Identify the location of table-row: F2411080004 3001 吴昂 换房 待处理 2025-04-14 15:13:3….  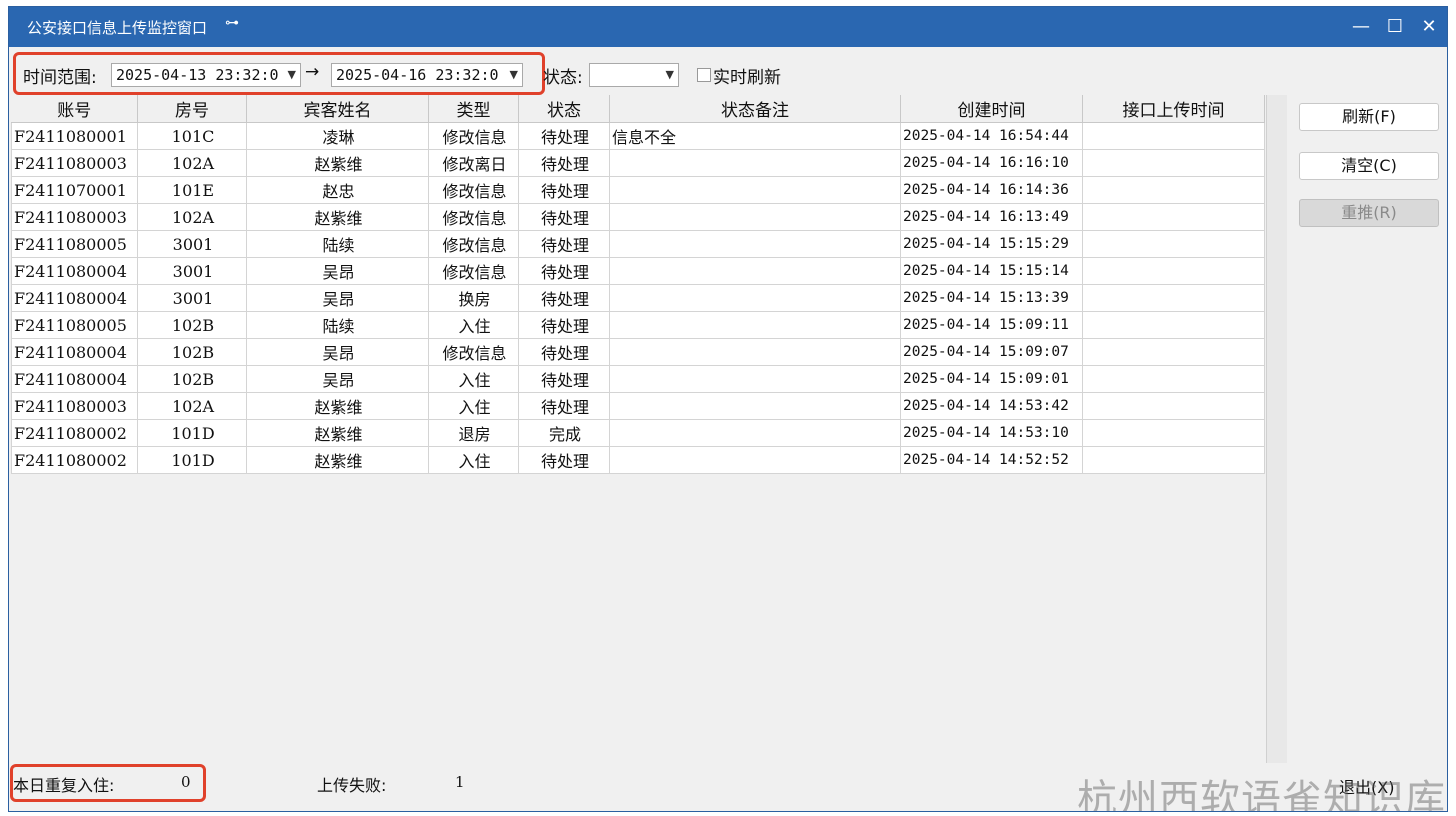
(638, 298).